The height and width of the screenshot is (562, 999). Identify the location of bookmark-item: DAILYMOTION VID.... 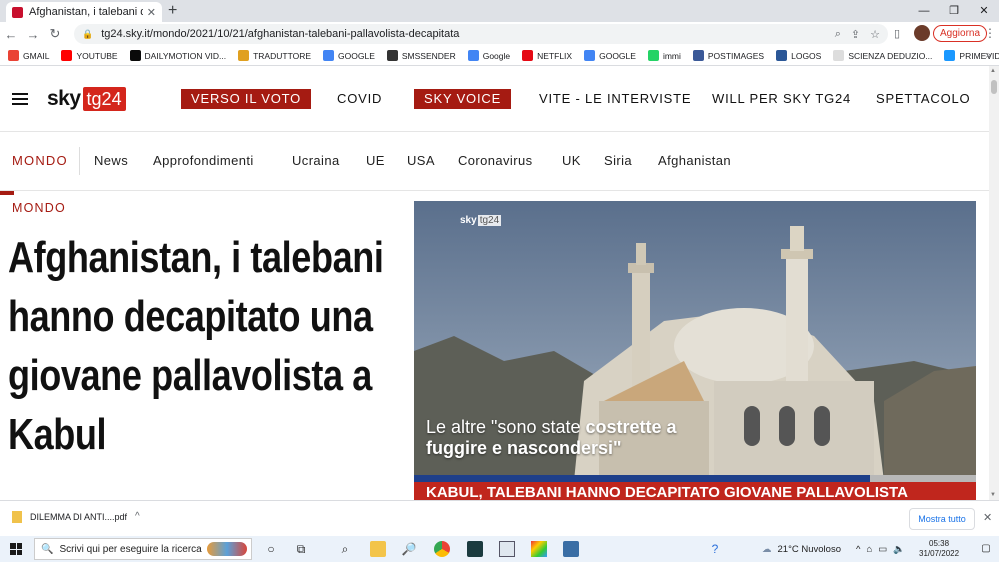
(178, 55).